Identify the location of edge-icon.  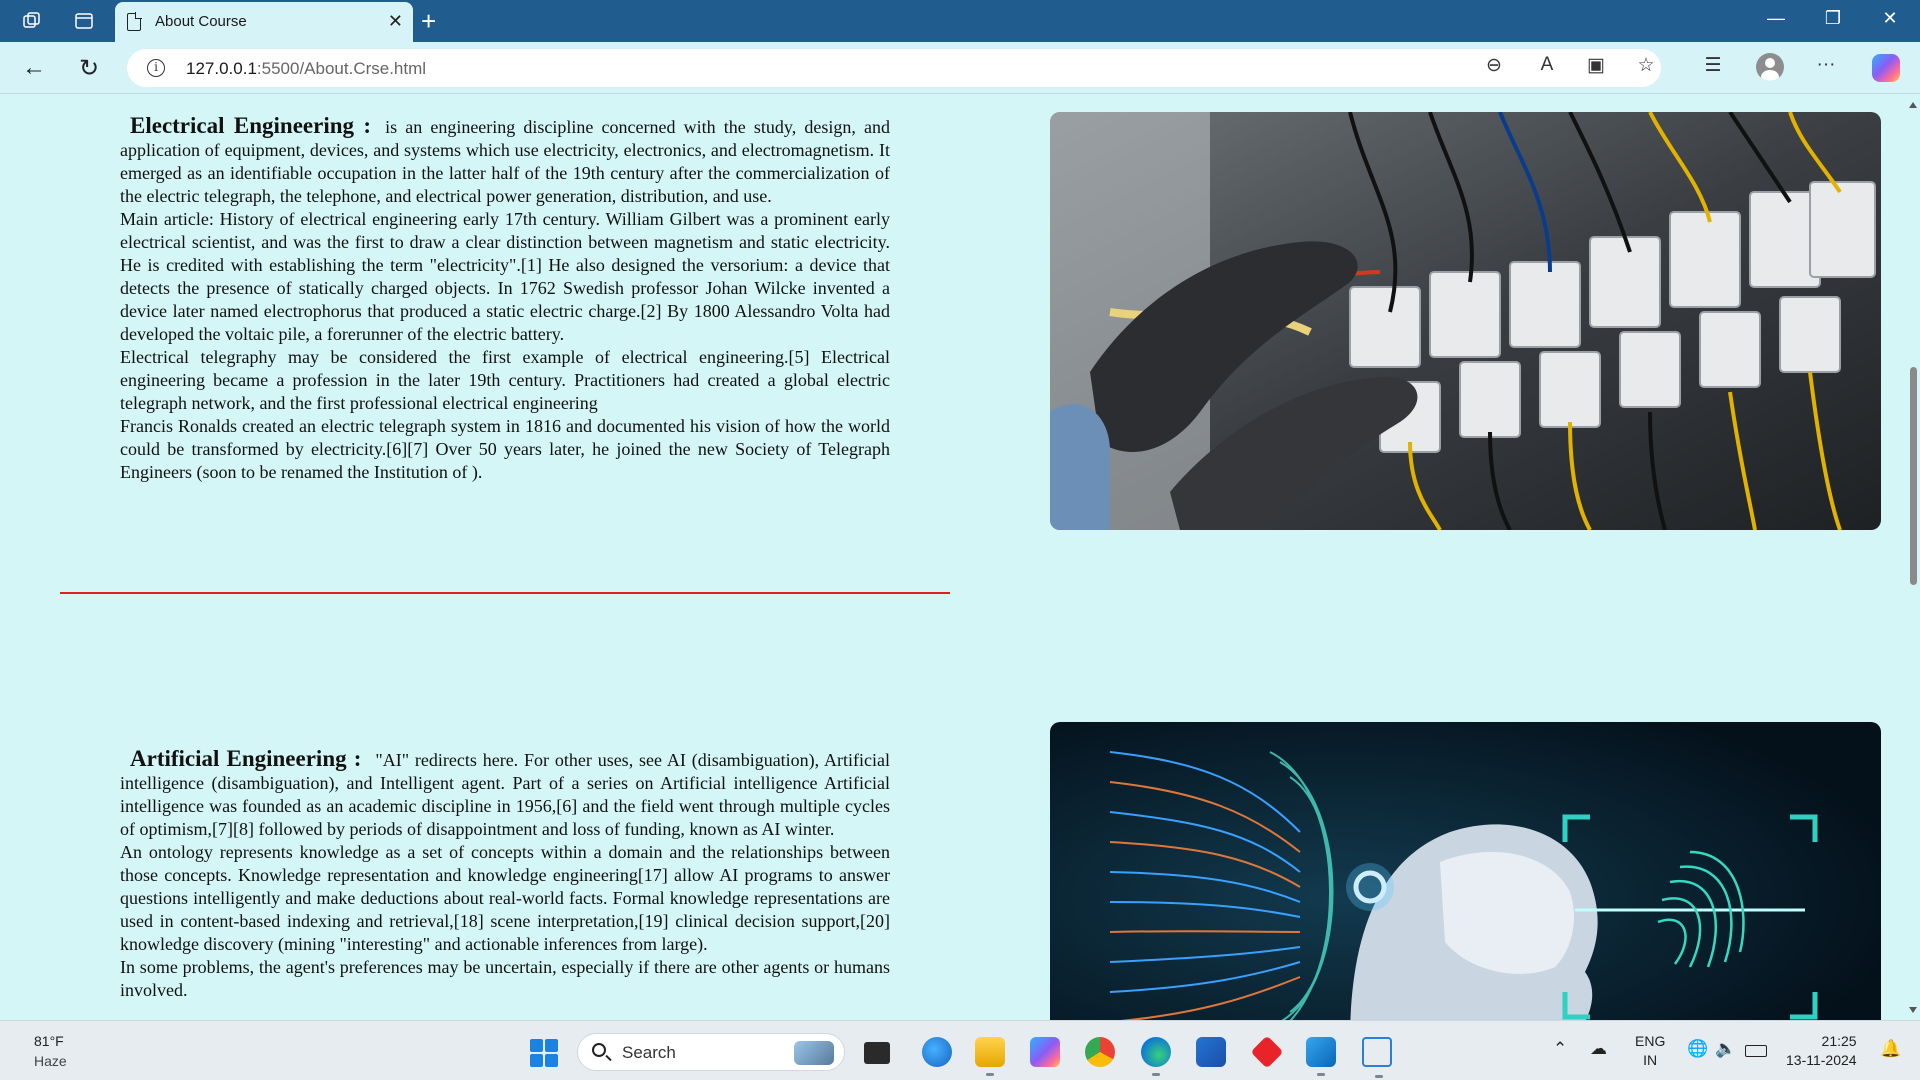
(1156, 1056).